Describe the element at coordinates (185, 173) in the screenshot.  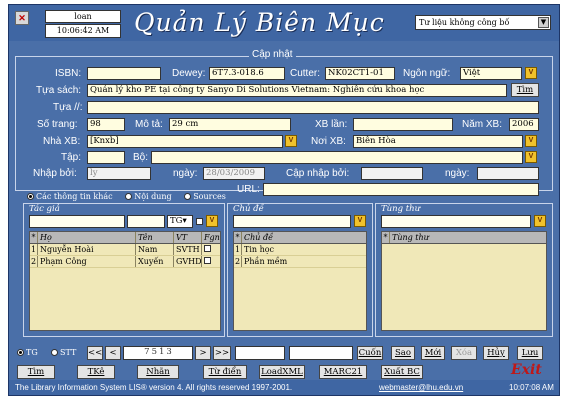
I see `date-label: ngày:` at that location.